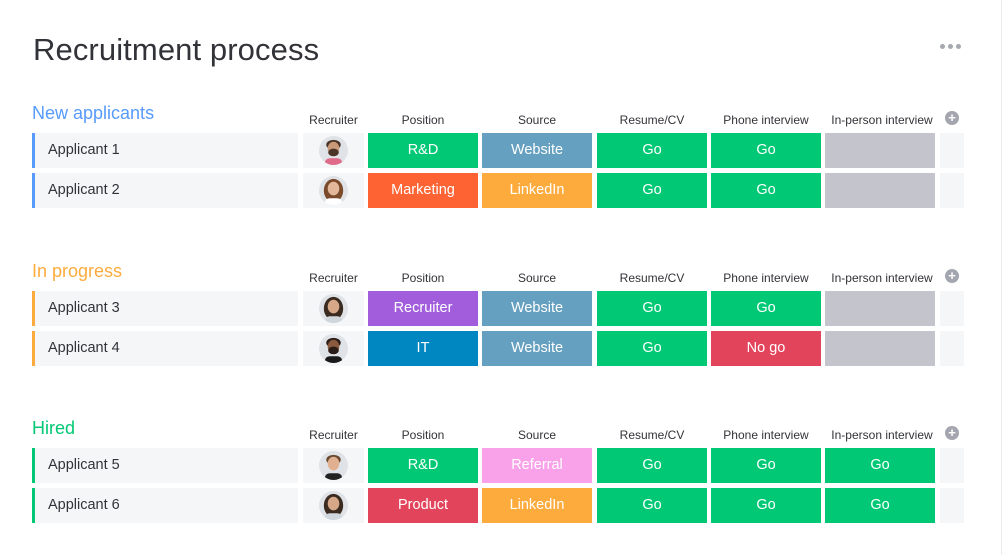  Describe the element at coordinates (165, 190) in the screenshot. I see `applicant-name-cell: Applicant 2` at that location.